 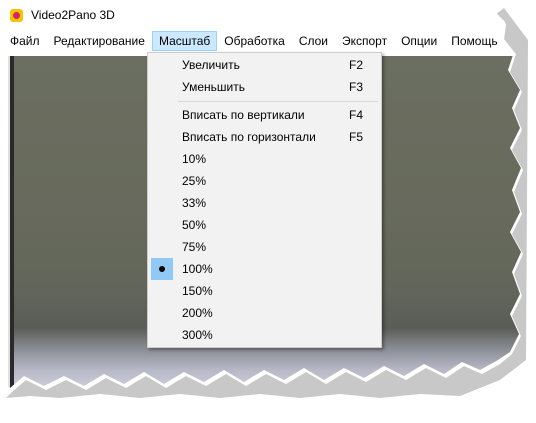 What do you see at coordinates (264, 225) in the screenshot?
I see `menu-item-zoom-50: 50%` at bounding box center [264, 225].